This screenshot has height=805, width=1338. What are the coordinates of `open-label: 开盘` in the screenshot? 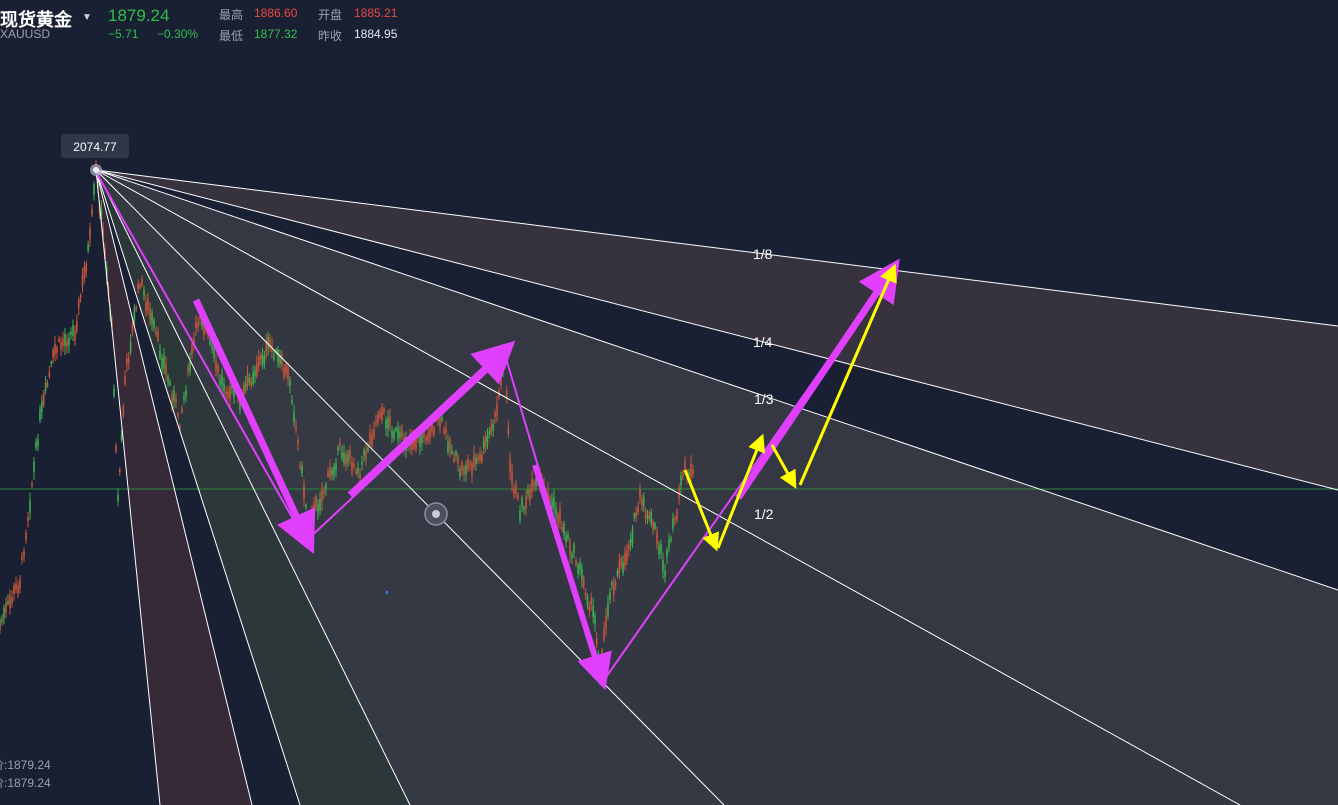 It's located at (330, 15).